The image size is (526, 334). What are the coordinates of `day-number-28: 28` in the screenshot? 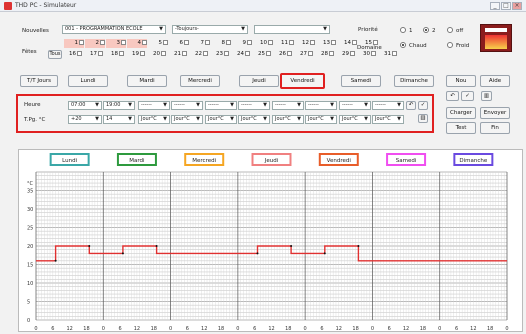 It's located at (324, 54).